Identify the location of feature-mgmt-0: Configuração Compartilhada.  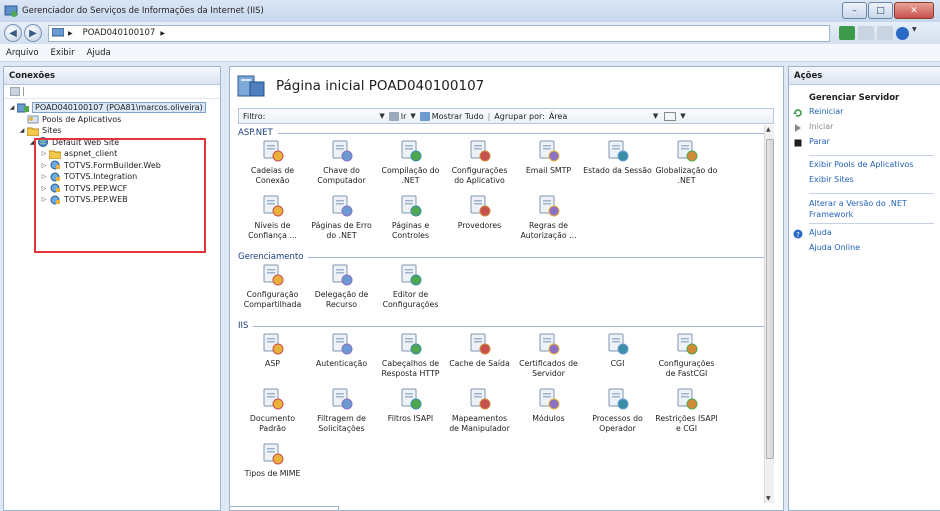
(272, 290).